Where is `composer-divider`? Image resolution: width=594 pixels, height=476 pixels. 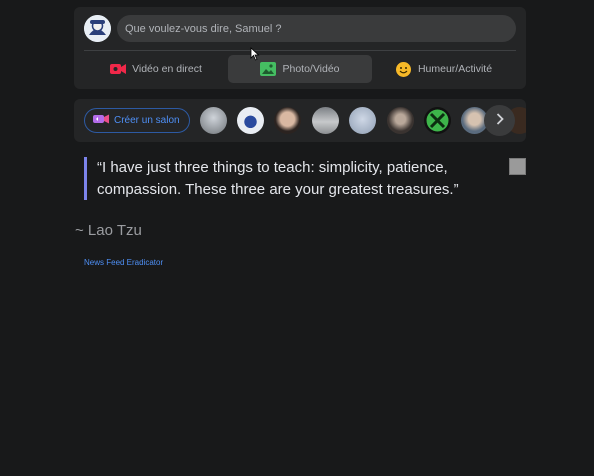
composer-divider is located at coordinates (300, 50).